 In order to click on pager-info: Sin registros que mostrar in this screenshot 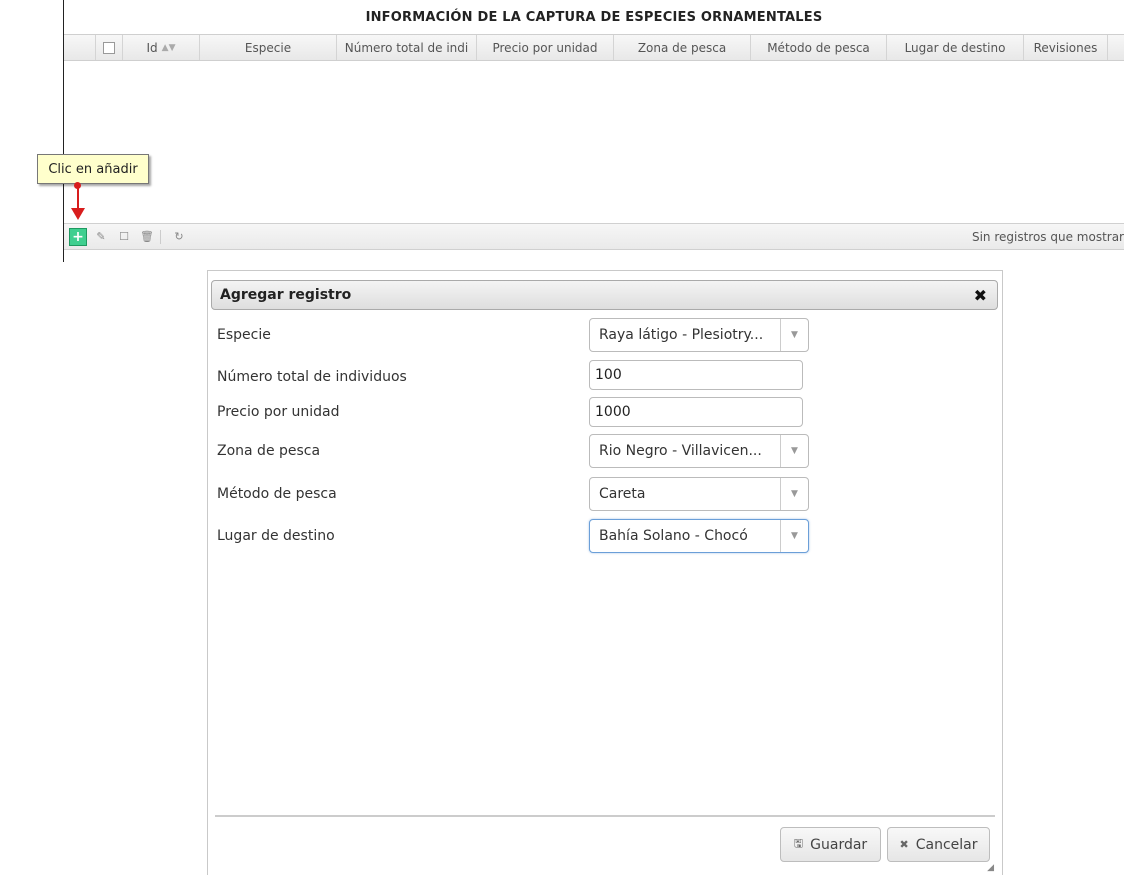, I will do `click(1047, 236)`.